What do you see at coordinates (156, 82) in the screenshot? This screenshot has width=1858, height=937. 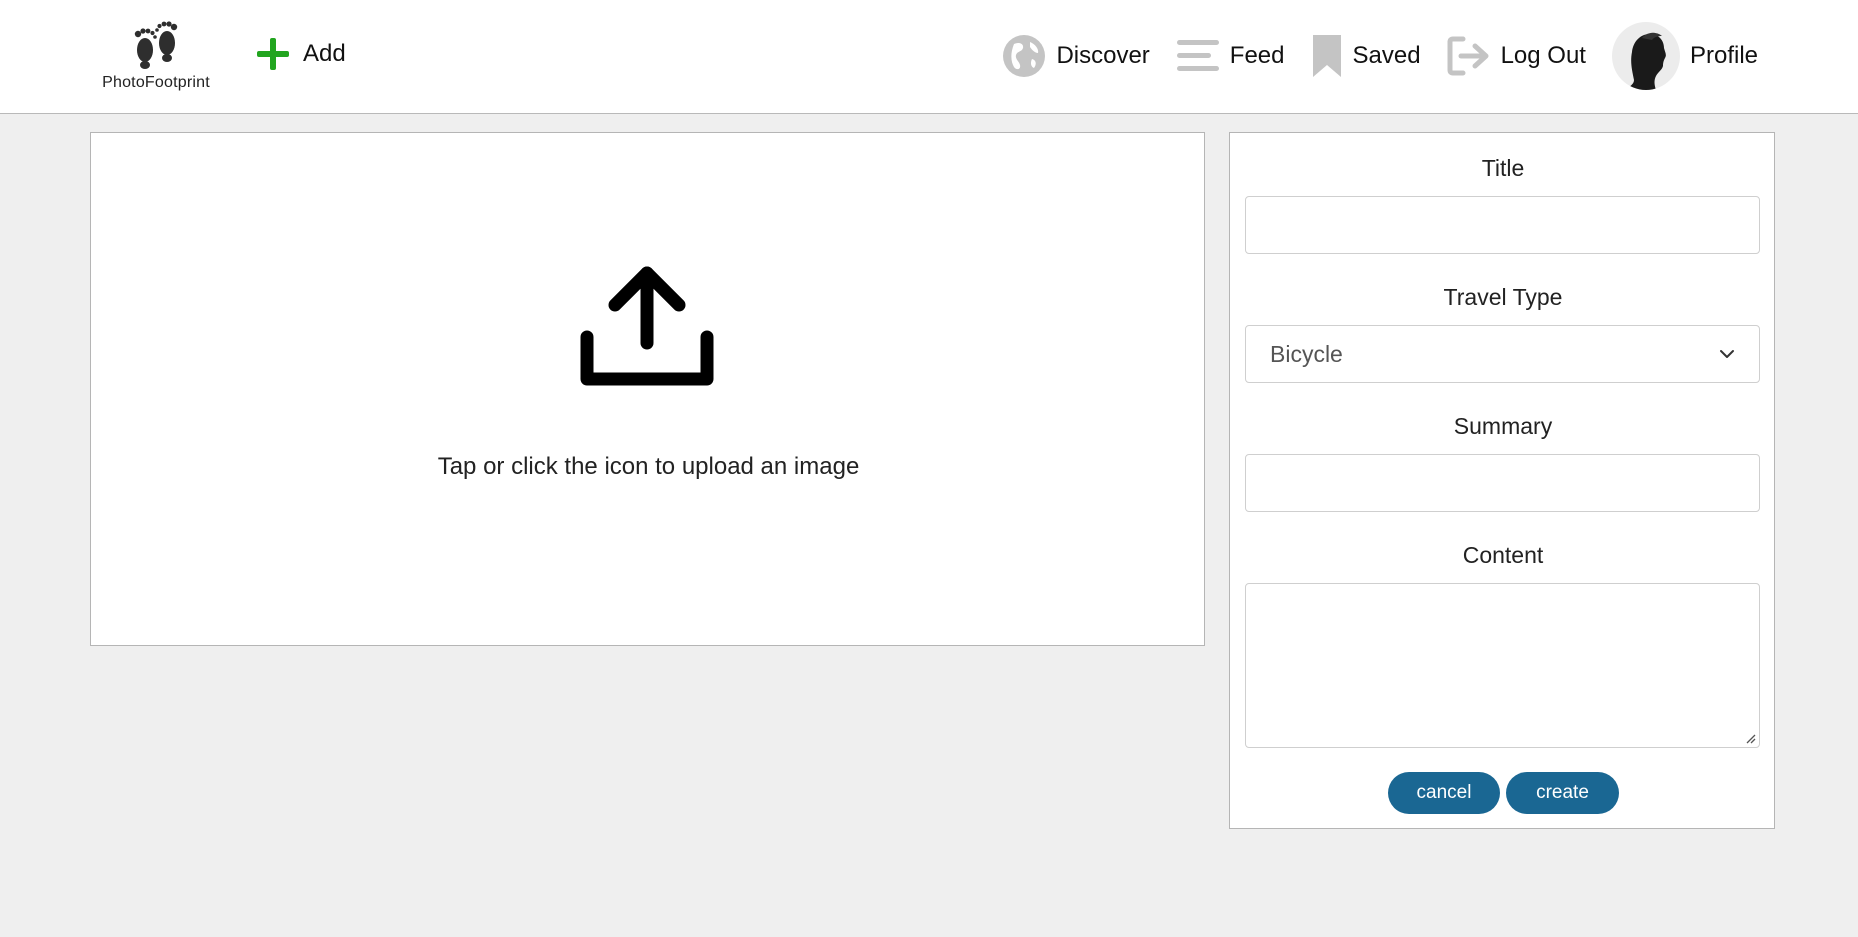 I see `logo-text: PhotoFootprint` at bounding box center [156, 82].